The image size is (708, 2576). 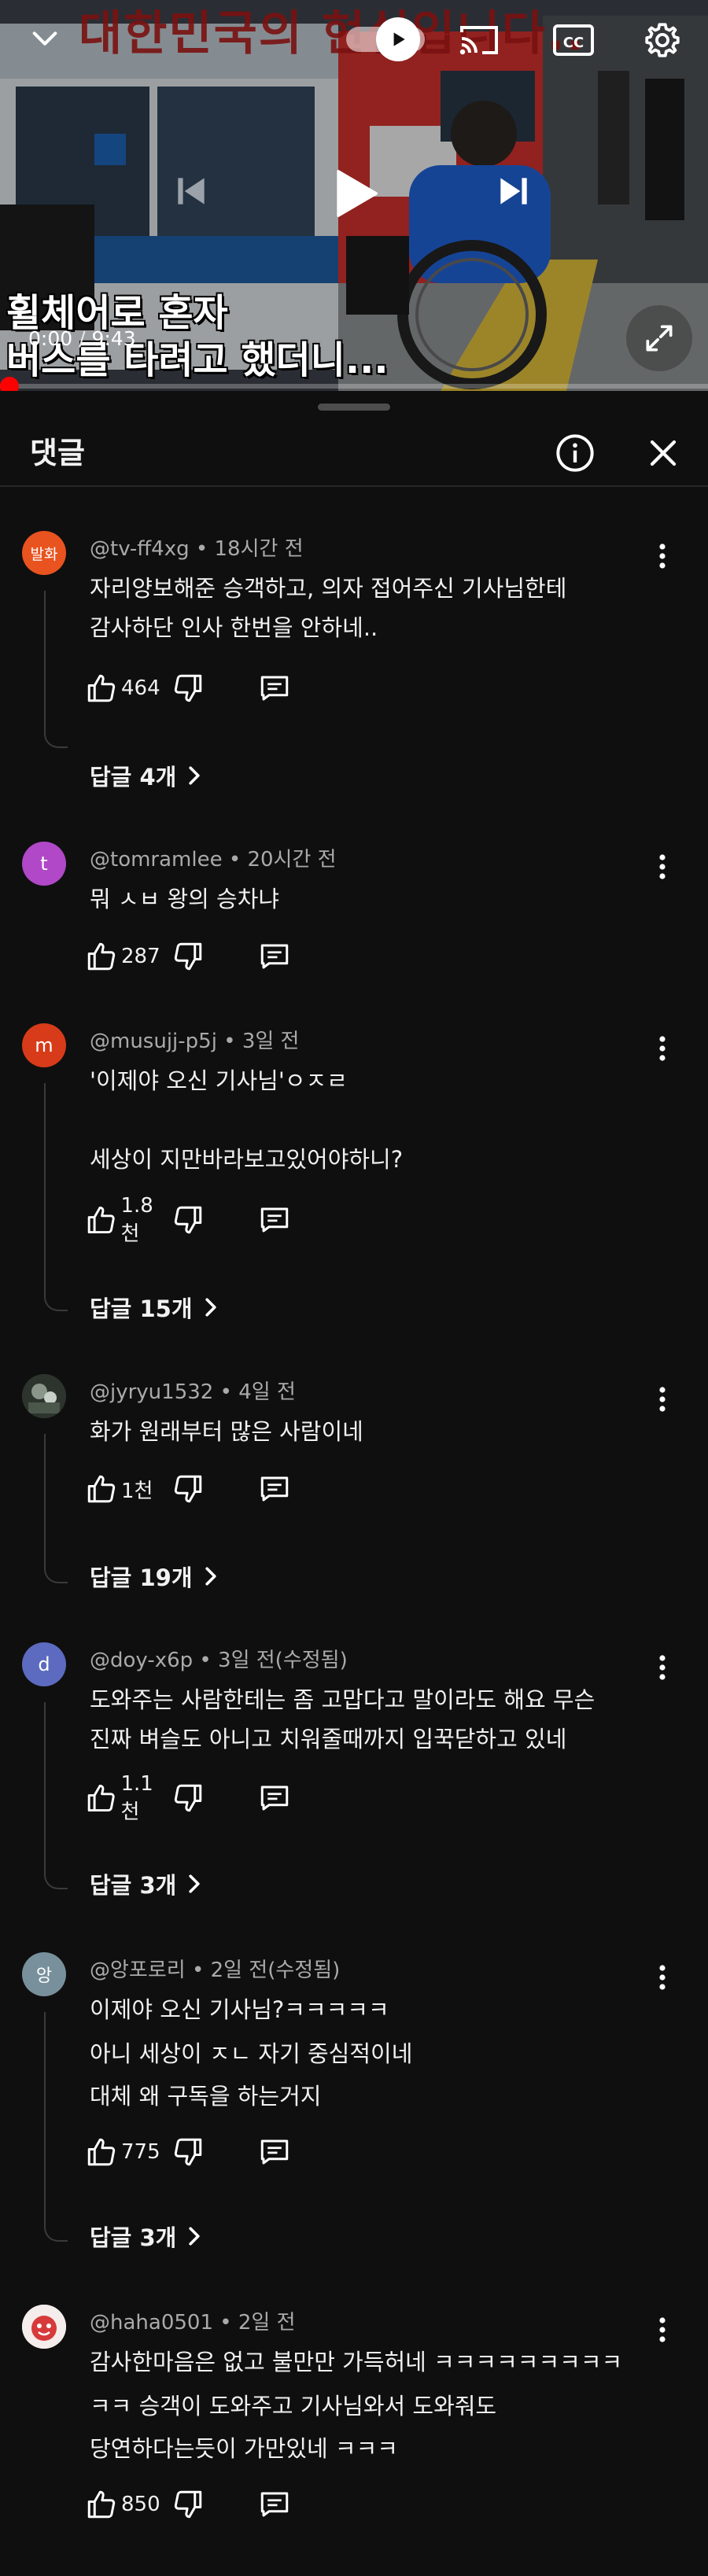 What do you see at coordinates (259, 549) in the screenshot?
I see `comment-time: 18시간 전` at bounding box center [259, 549].